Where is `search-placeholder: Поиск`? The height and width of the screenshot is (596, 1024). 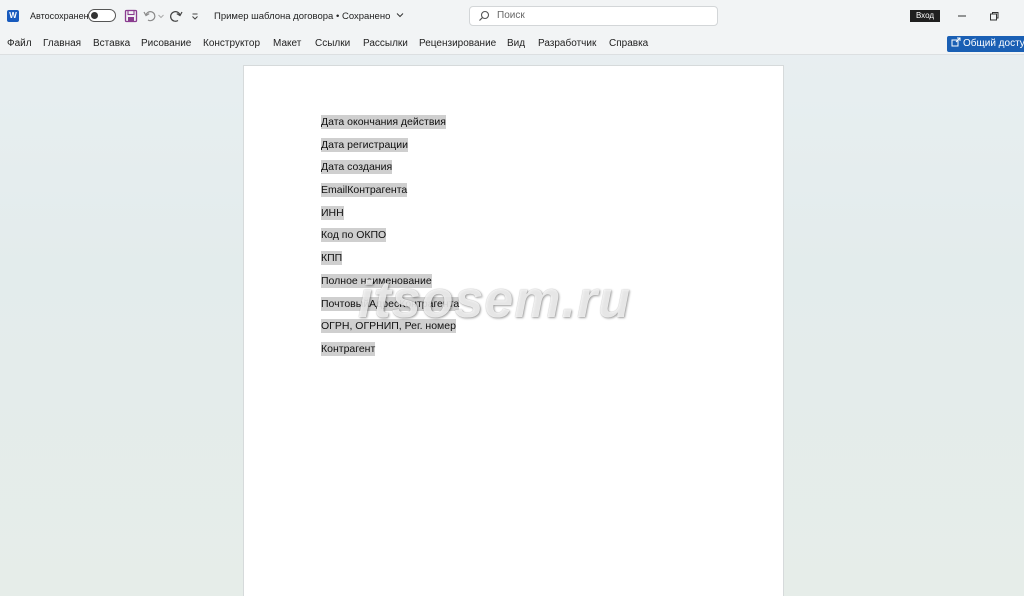
search-placeholder: Поиск is located at coordinates (511, 15).